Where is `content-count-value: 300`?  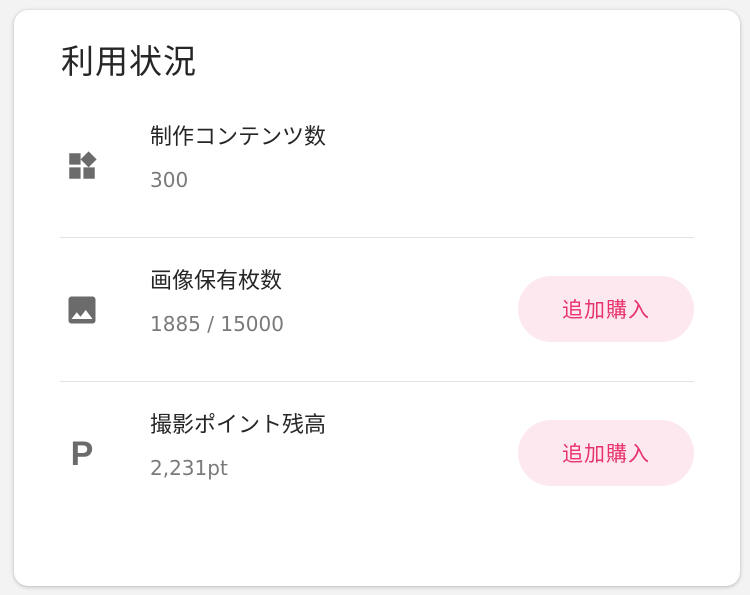 content-count-value: 300 is located at coordinates (169, 180).